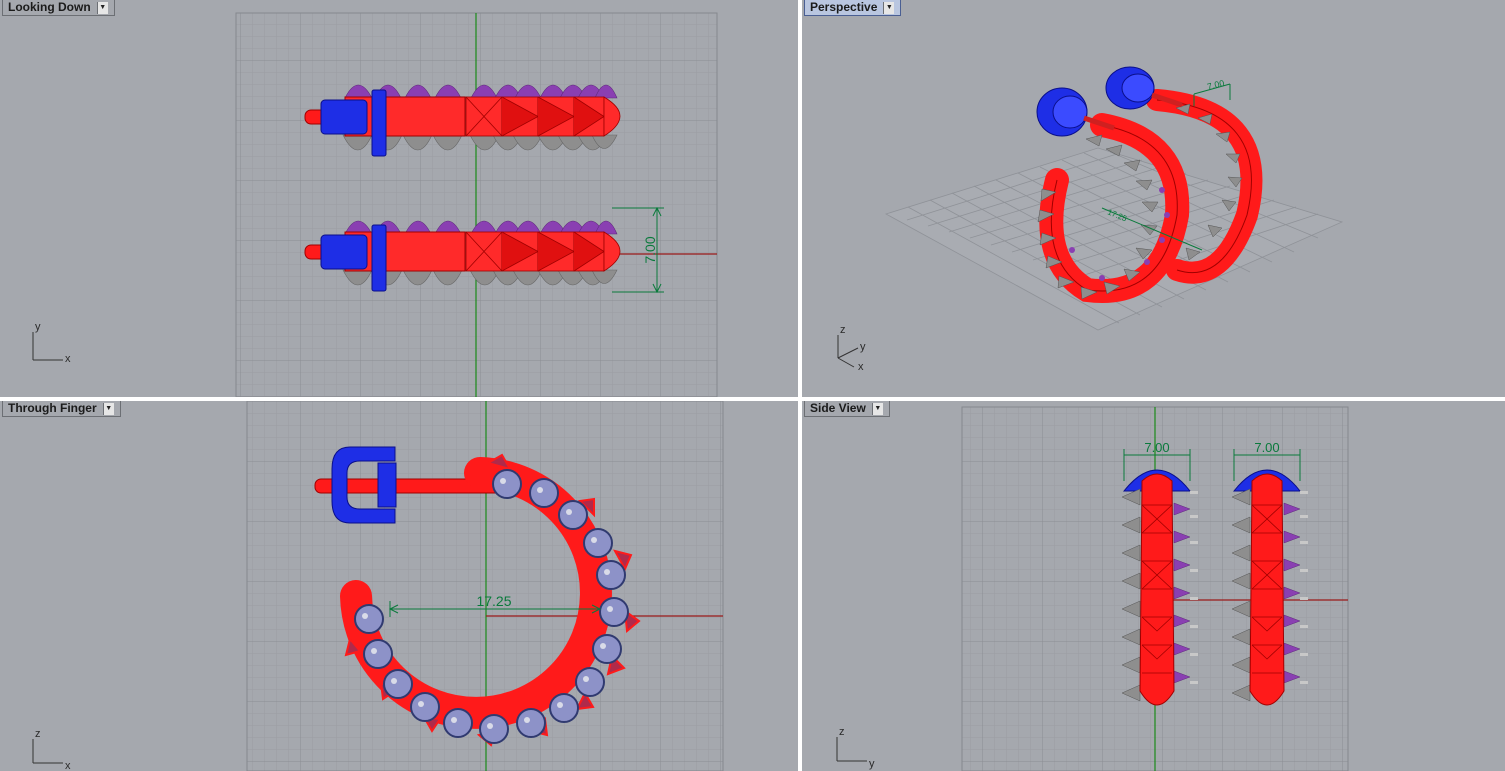 This screenshot has height=771, width=1505. I want to click on viewport-title: Side View, so click(838, 408).